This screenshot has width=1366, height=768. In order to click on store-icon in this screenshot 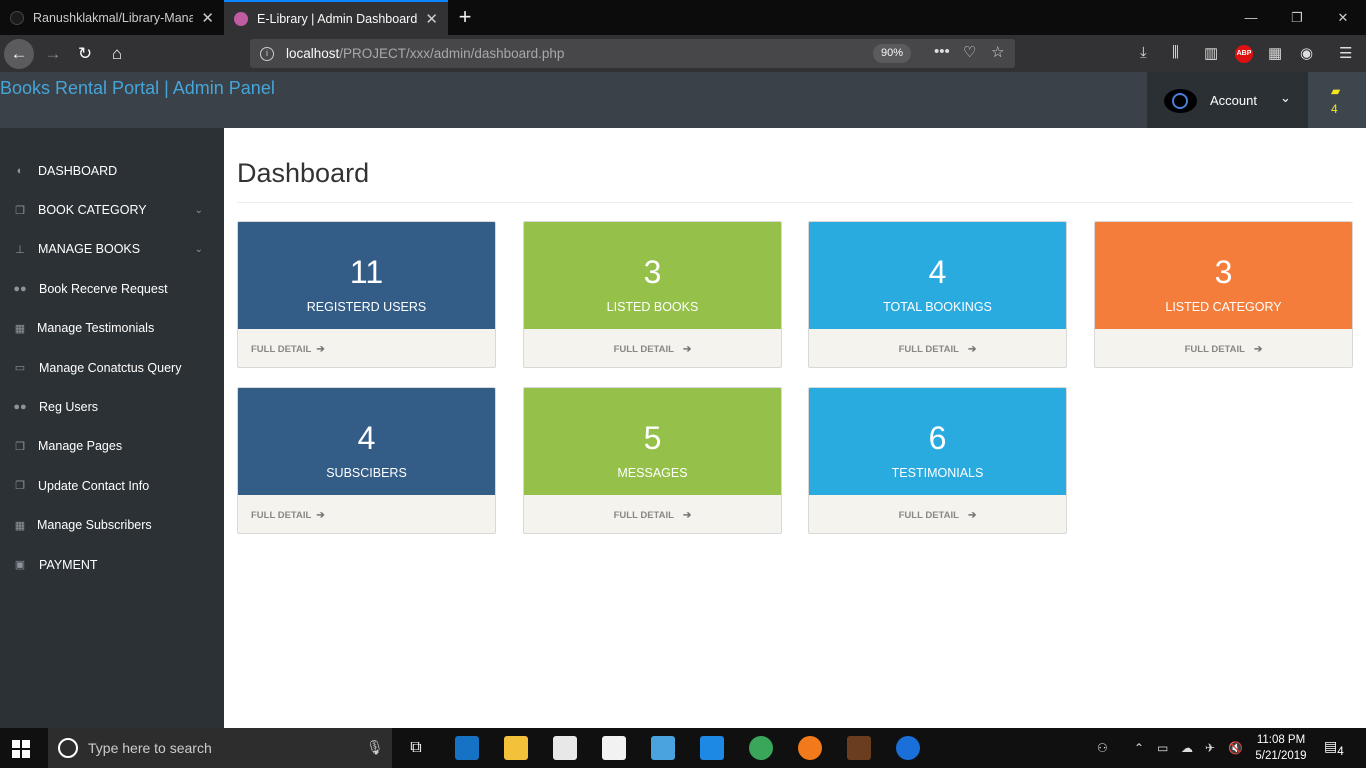, I will do `click(565, 748)`.